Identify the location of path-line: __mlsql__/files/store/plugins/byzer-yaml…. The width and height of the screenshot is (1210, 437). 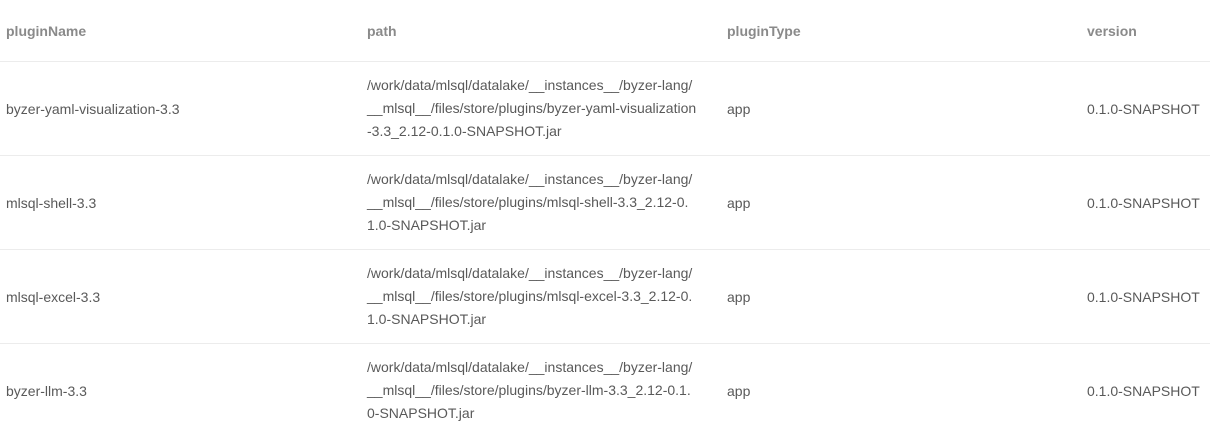
(532, 108).